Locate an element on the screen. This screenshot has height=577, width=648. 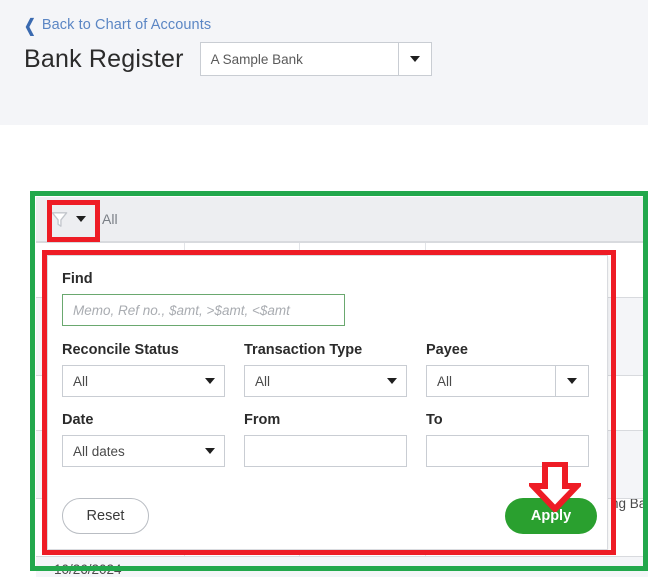
back-to-chart-of-accounts-link: ❮ Back to Chart of Accounts is located at coordinates (118, 25).